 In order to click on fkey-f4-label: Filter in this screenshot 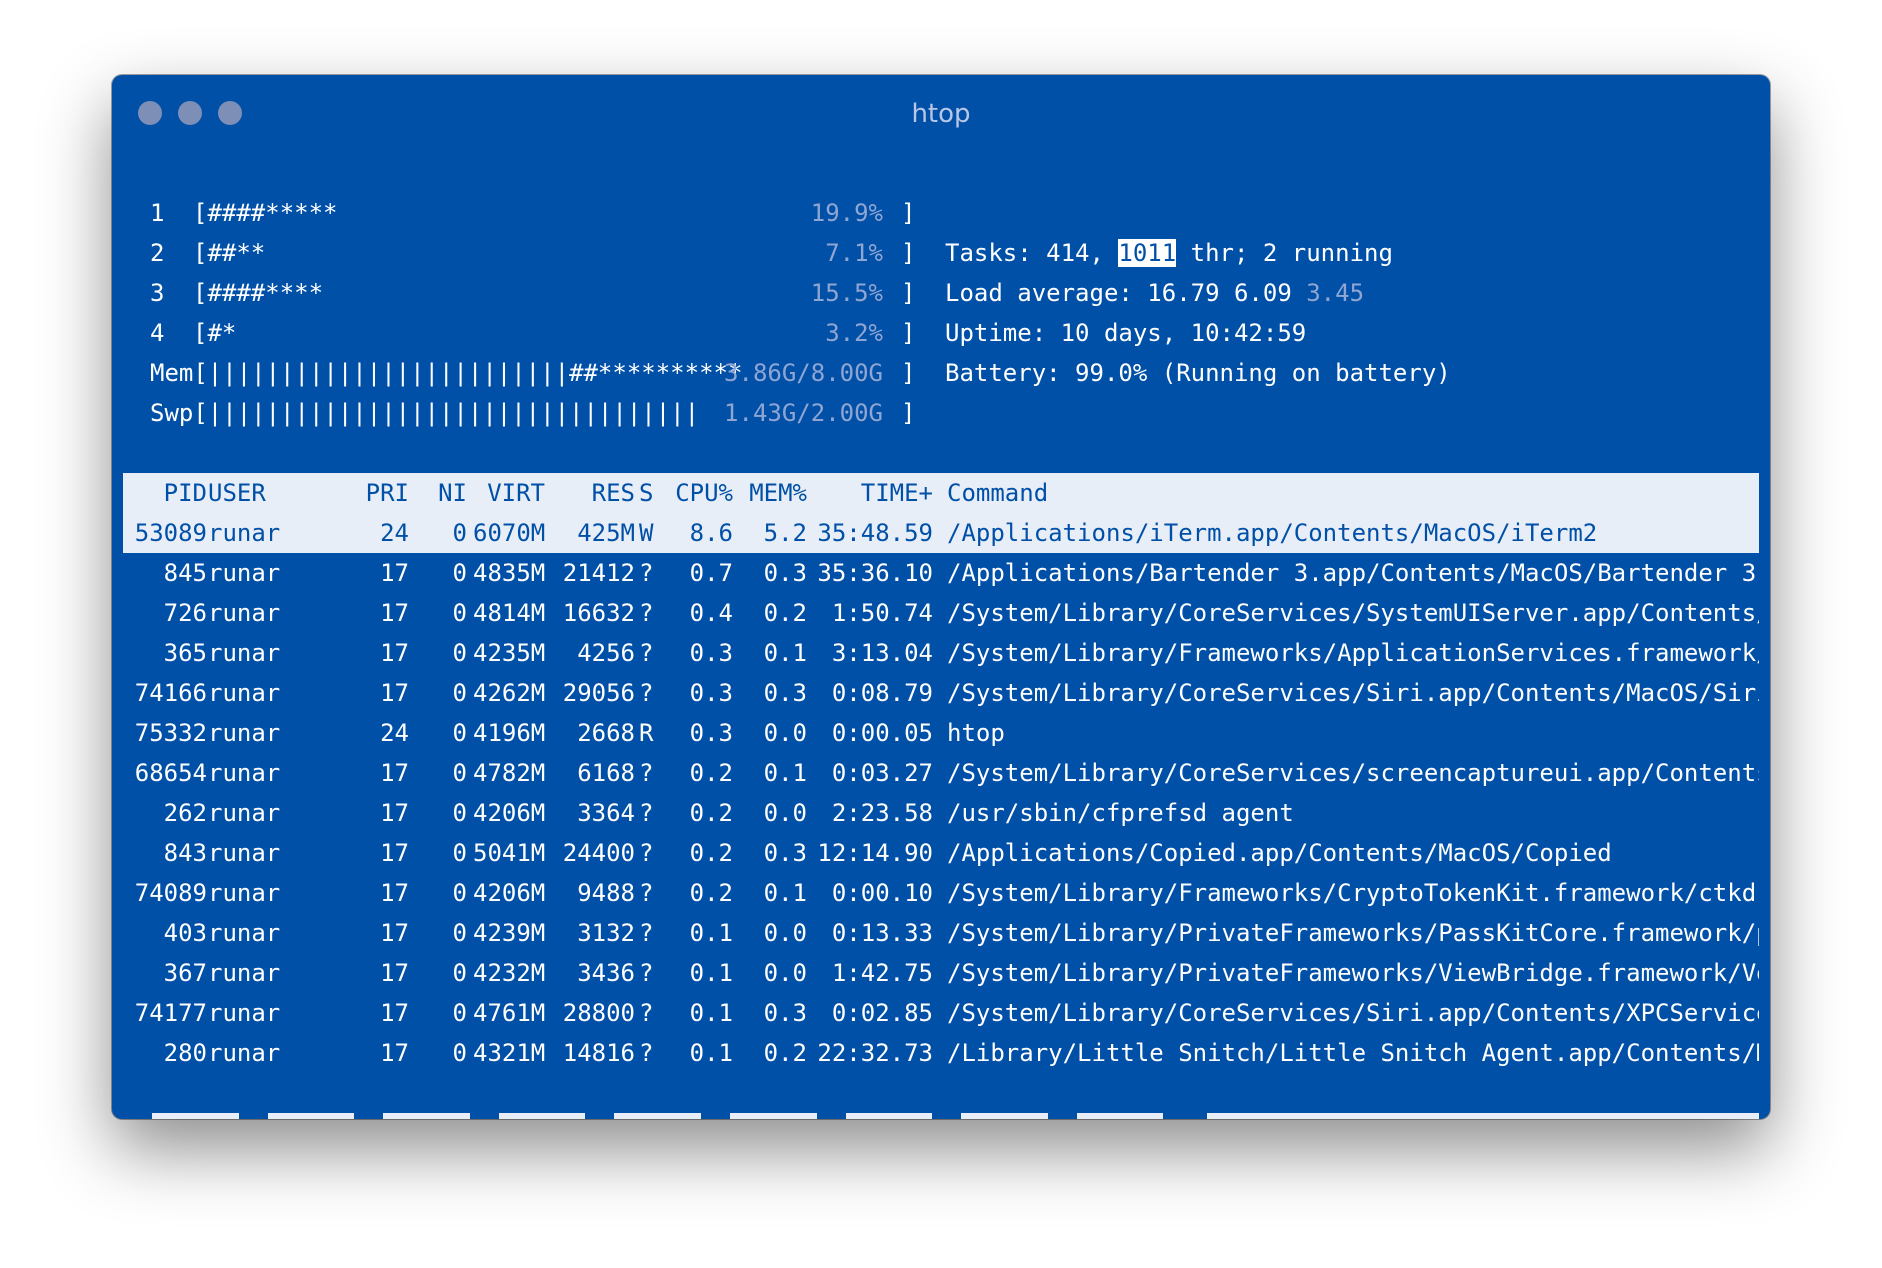, I will do `click(542, 1116)`.